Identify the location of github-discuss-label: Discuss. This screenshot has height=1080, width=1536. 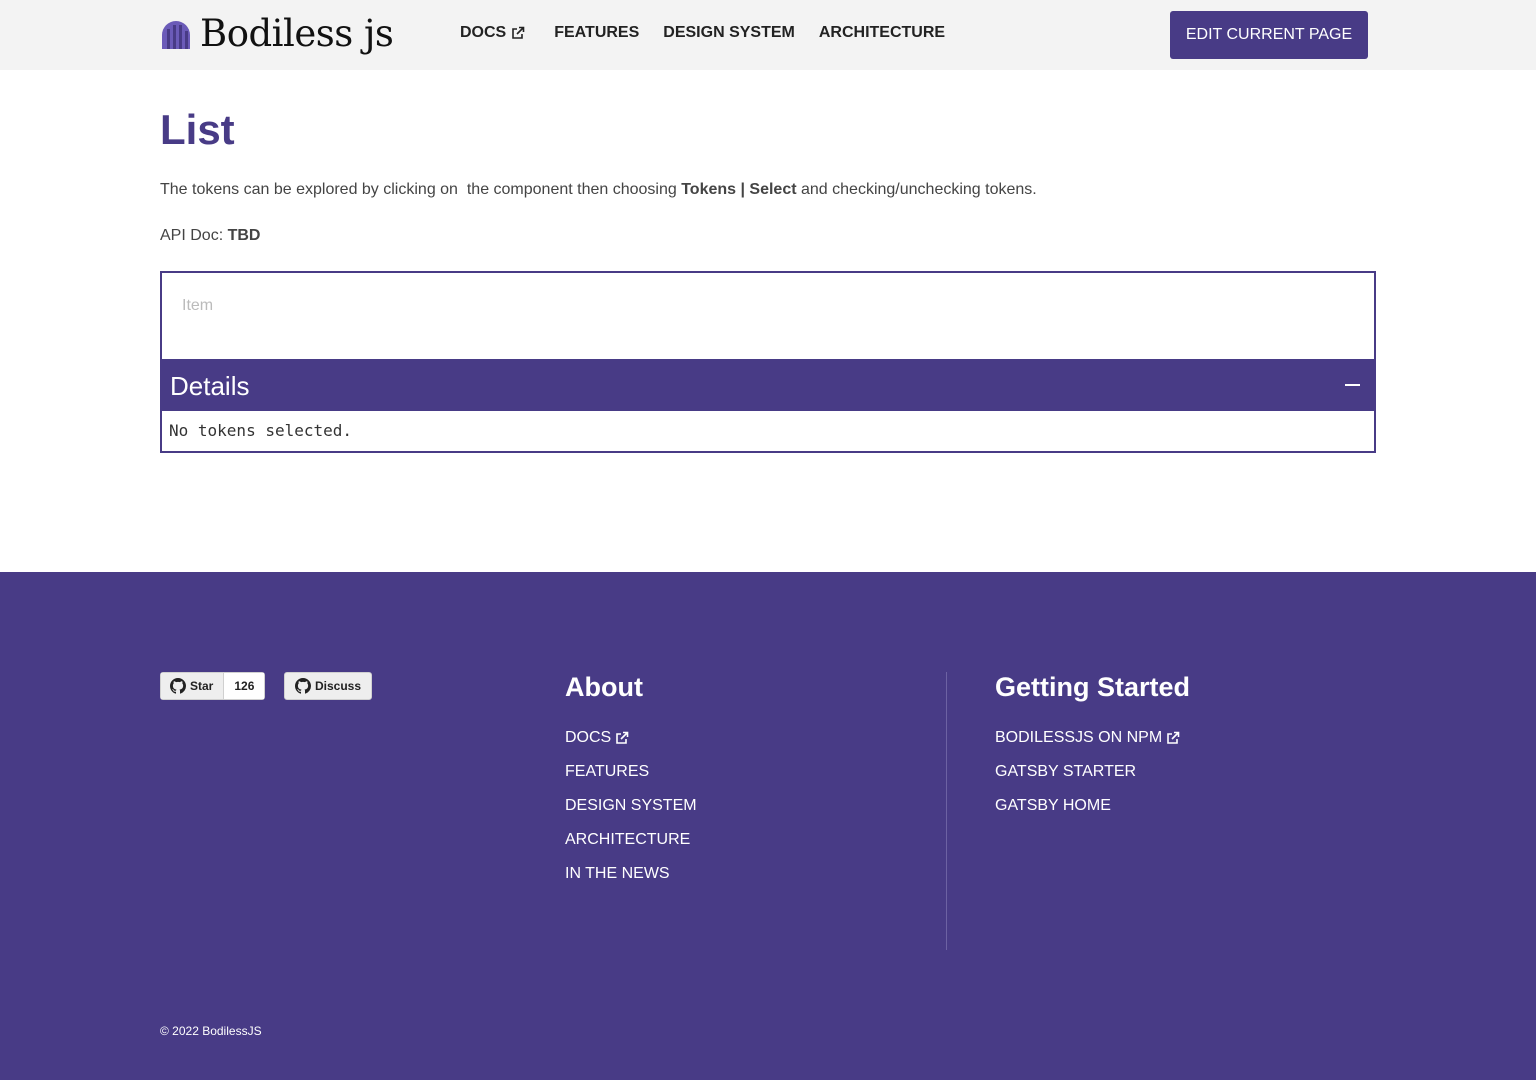
(338, 686).